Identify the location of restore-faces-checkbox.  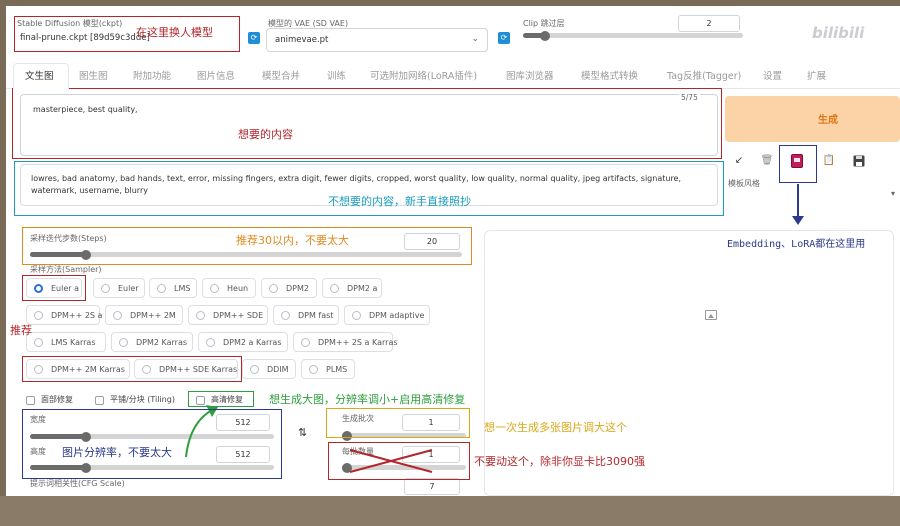
(30, 400).